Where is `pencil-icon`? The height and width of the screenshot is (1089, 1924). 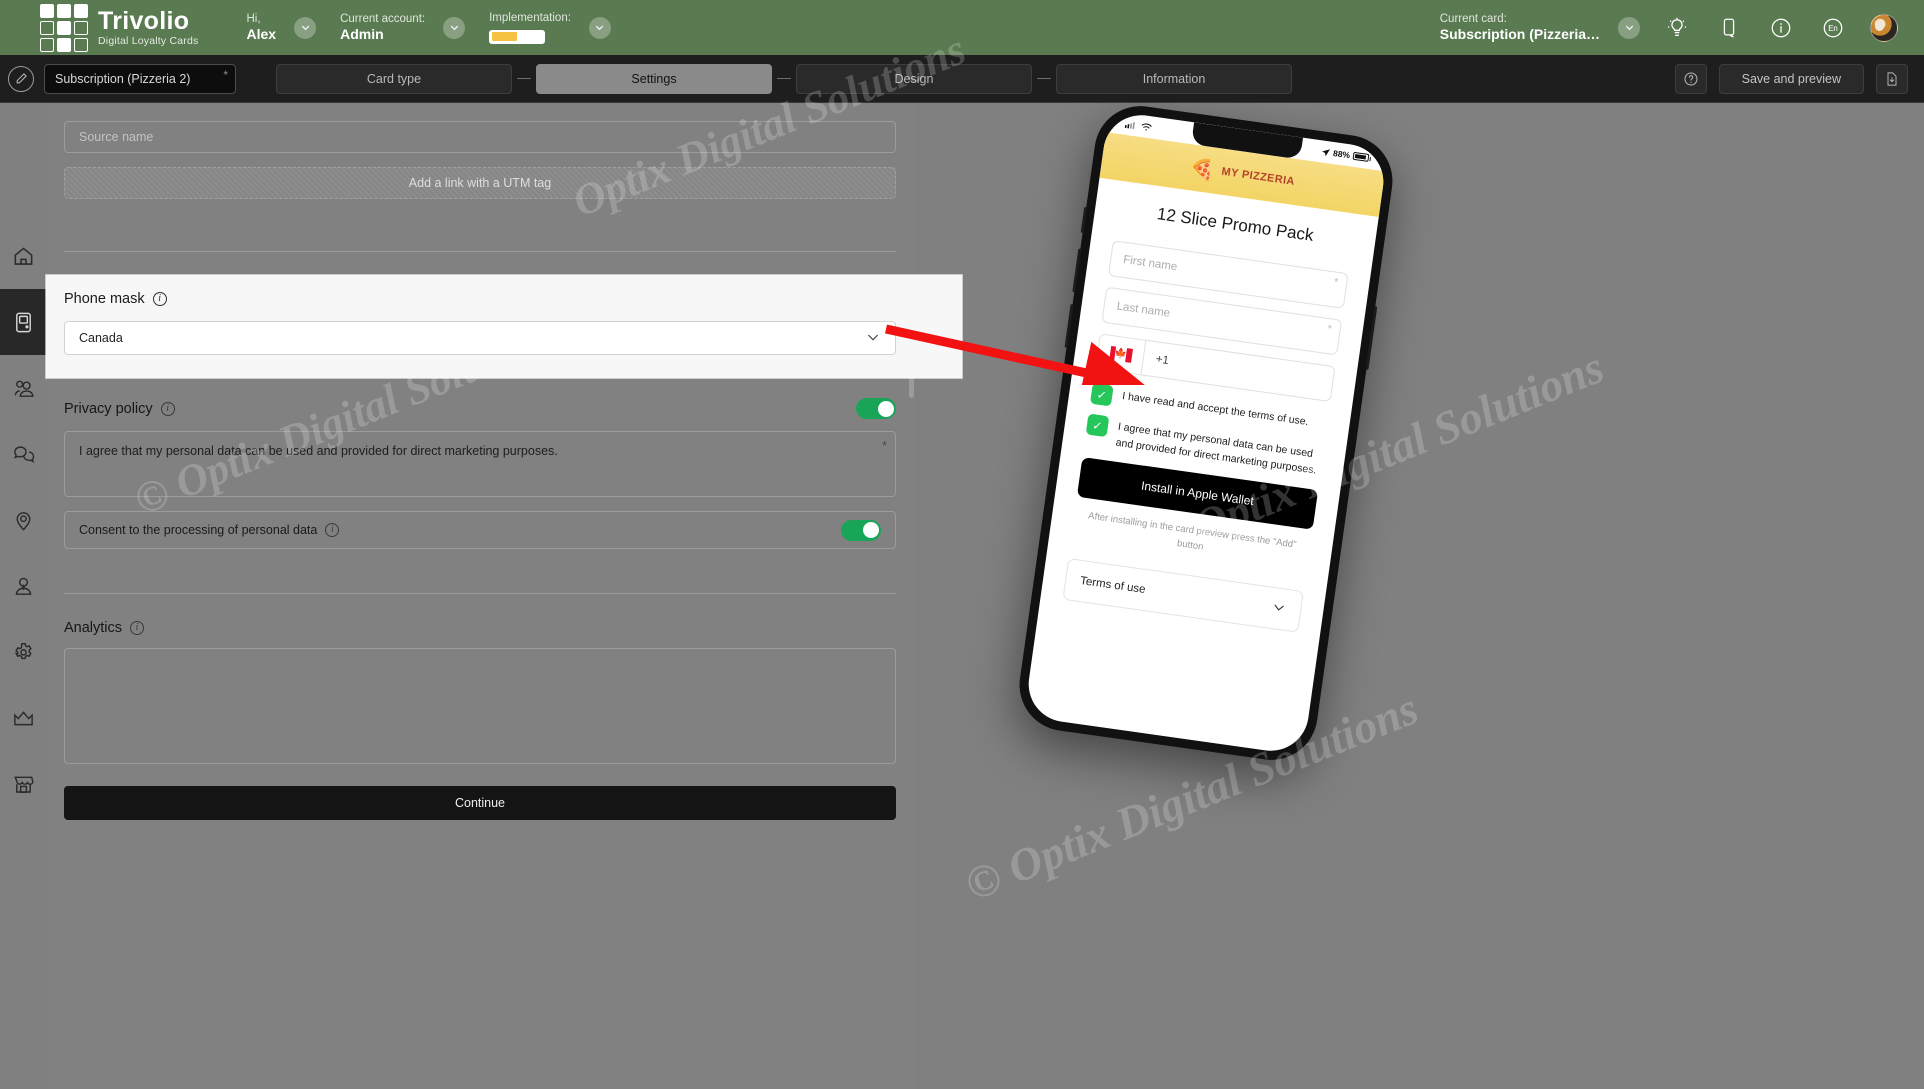 pencil-icon is located at coordinates (21, 78).